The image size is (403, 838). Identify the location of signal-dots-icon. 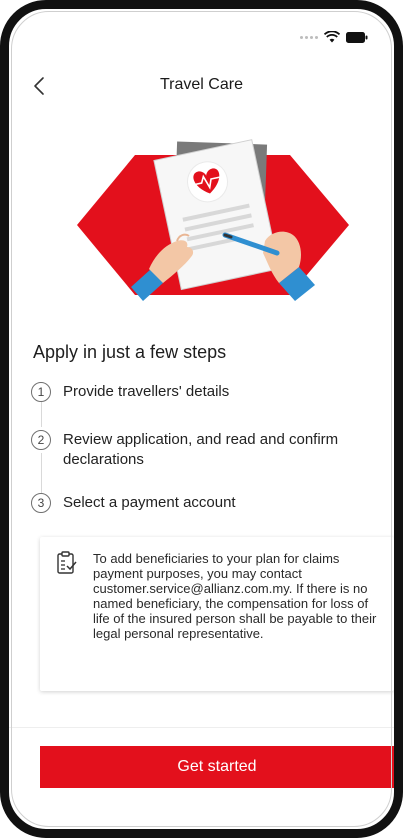
(309, 37).